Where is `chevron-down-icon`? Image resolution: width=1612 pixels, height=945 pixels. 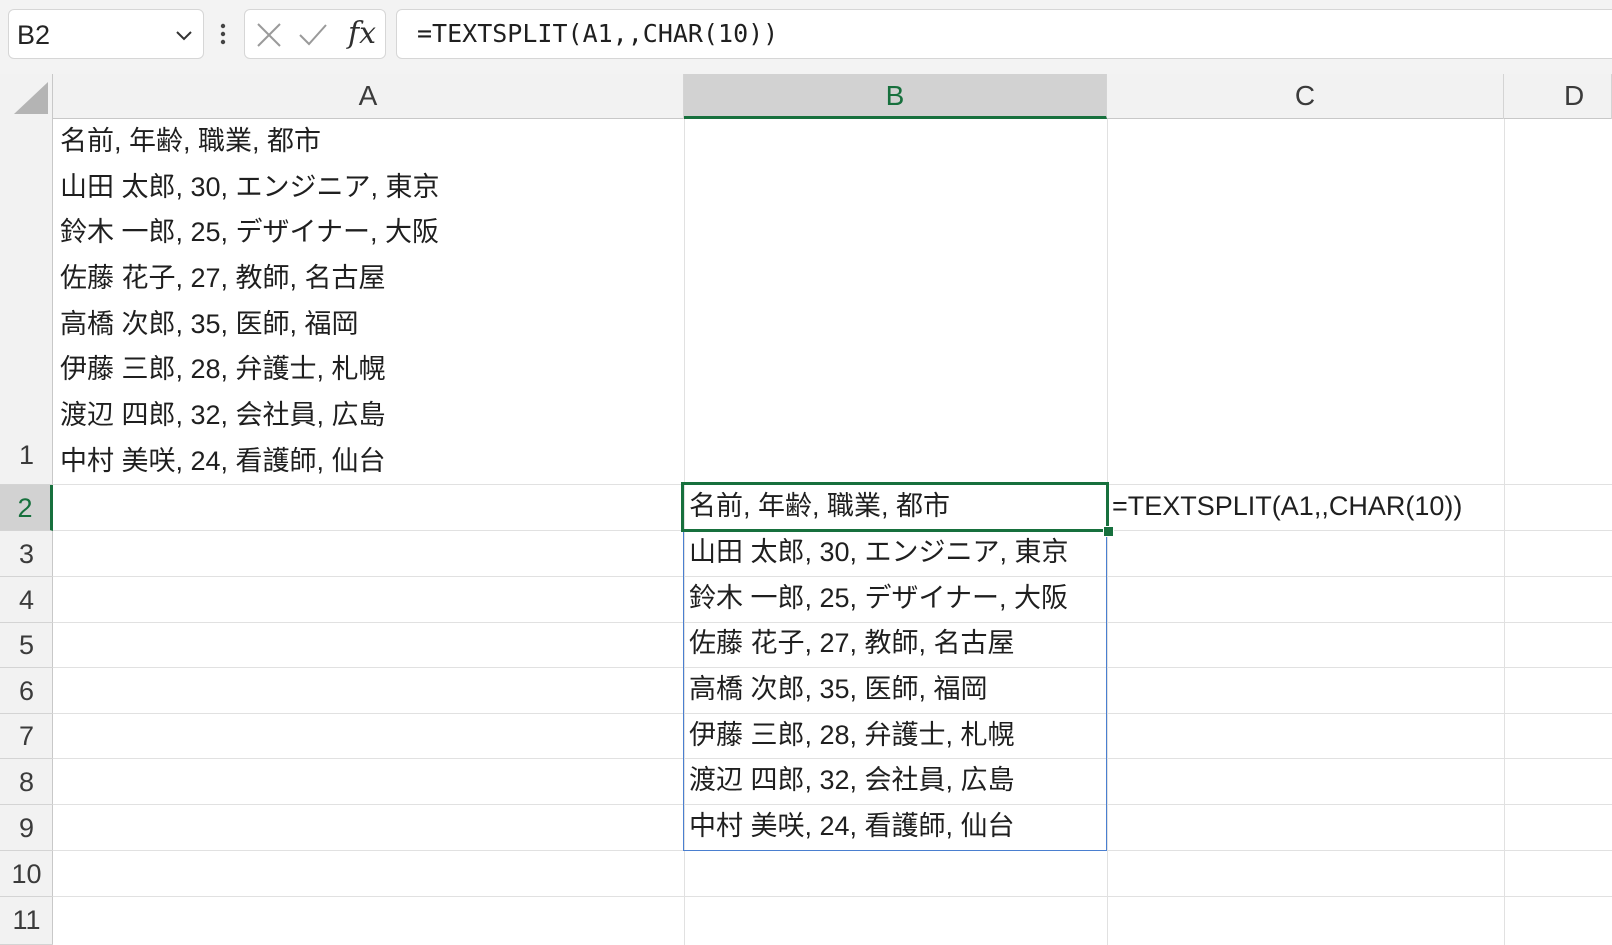 chevron-down-icon is located at coordinates (184, 35).